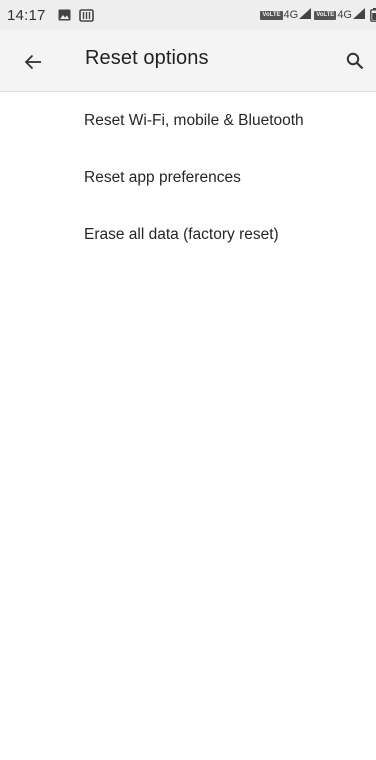 The width and height of the screenshot is (376, 760). I want to click on factory-reset-option: Erase all data (factory reset), so click(188, 234).